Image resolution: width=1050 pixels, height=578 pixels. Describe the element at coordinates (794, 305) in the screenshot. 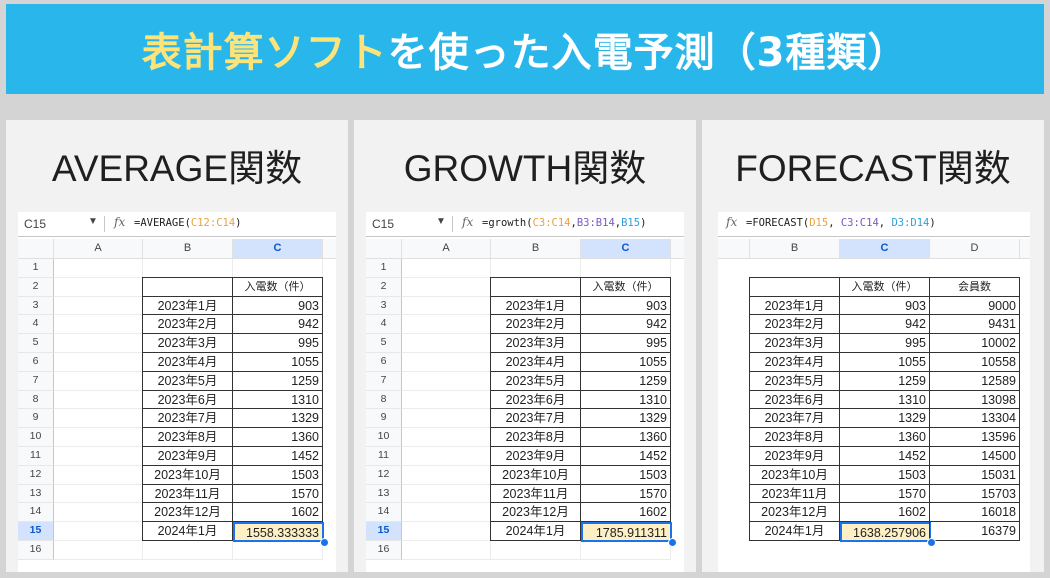

I see `month-cell: 2023年1月` at that location.